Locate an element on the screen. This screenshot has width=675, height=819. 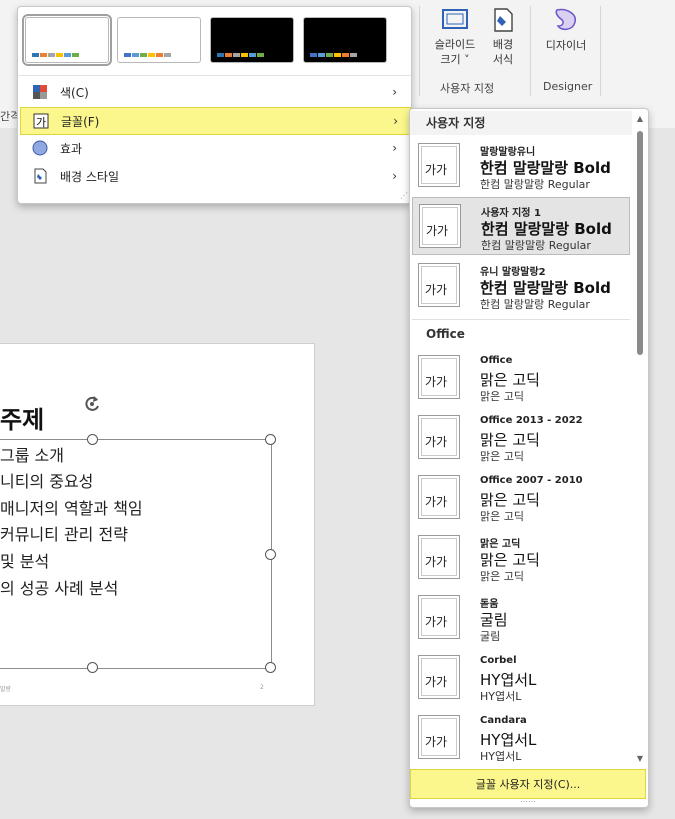
background-format-icon is located at coordinates (503, 20).